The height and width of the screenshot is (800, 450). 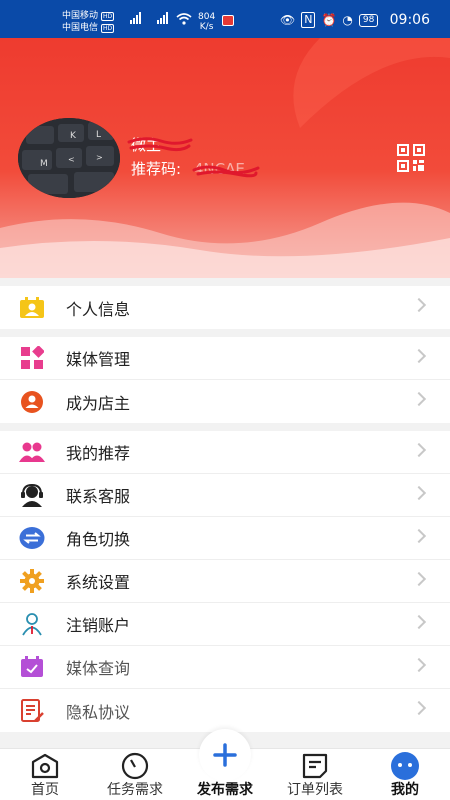 I want to click on svg-text: L, so click(x=98, y=135).